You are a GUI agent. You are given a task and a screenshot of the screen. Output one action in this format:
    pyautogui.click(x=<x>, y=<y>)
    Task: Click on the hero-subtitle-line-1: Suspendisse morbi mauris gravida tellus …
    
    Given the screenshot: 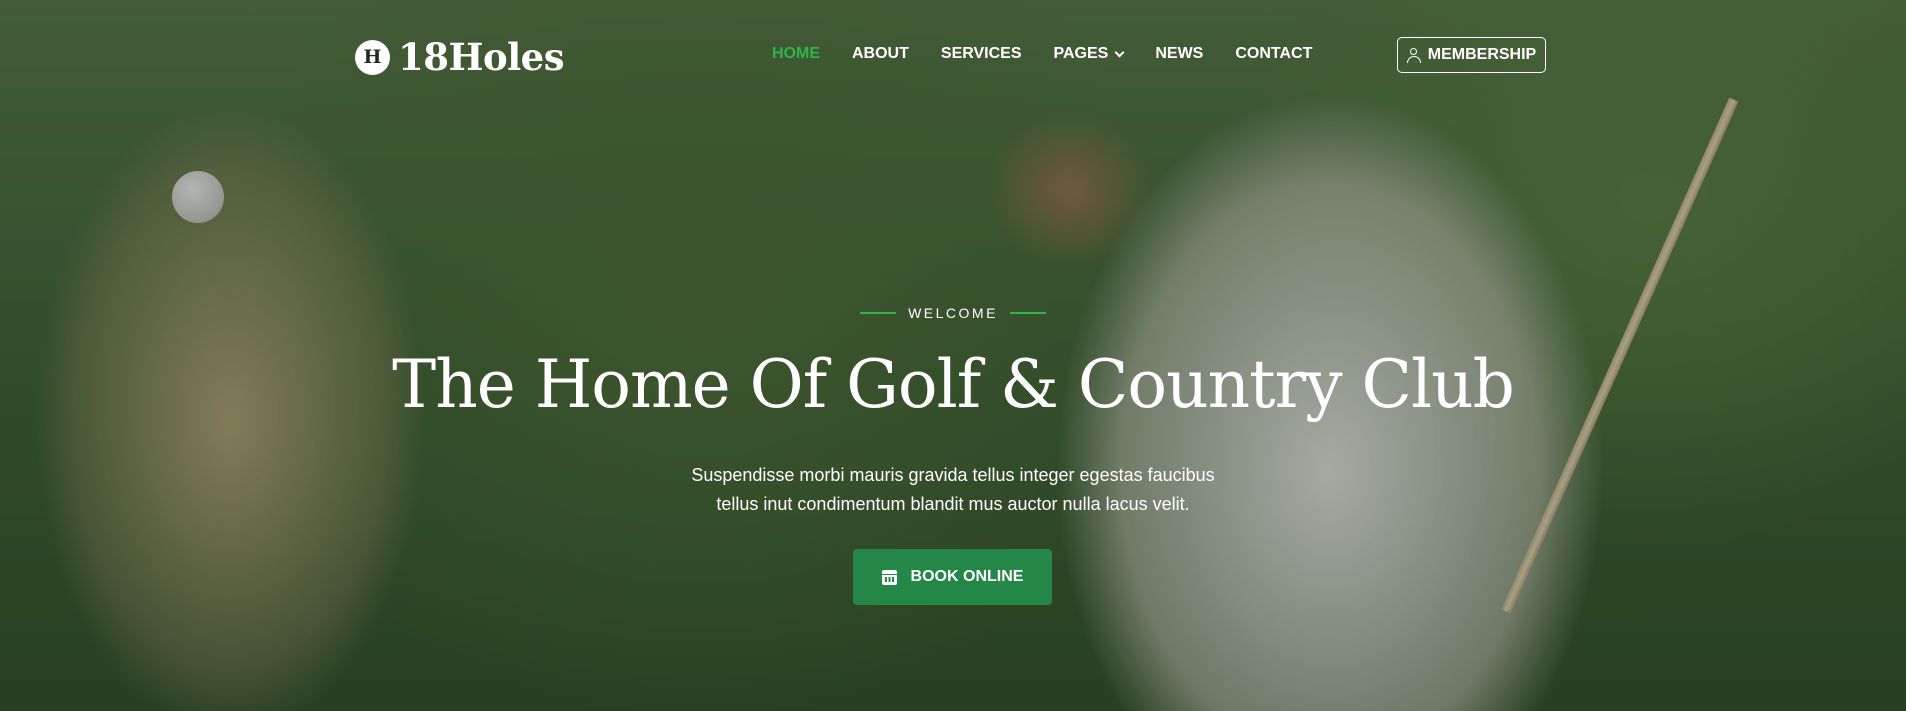 What is the action you would take?
    pyautogui.click(x=953, y=475)
    